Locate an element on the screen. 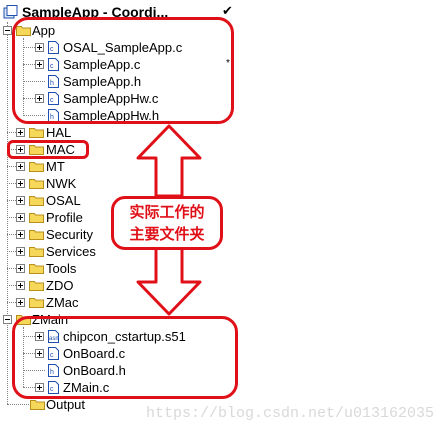 Image resolution: width=442 pixels, height=428 pixels. folder-label: ZMac is located at coordinates (62, 302).